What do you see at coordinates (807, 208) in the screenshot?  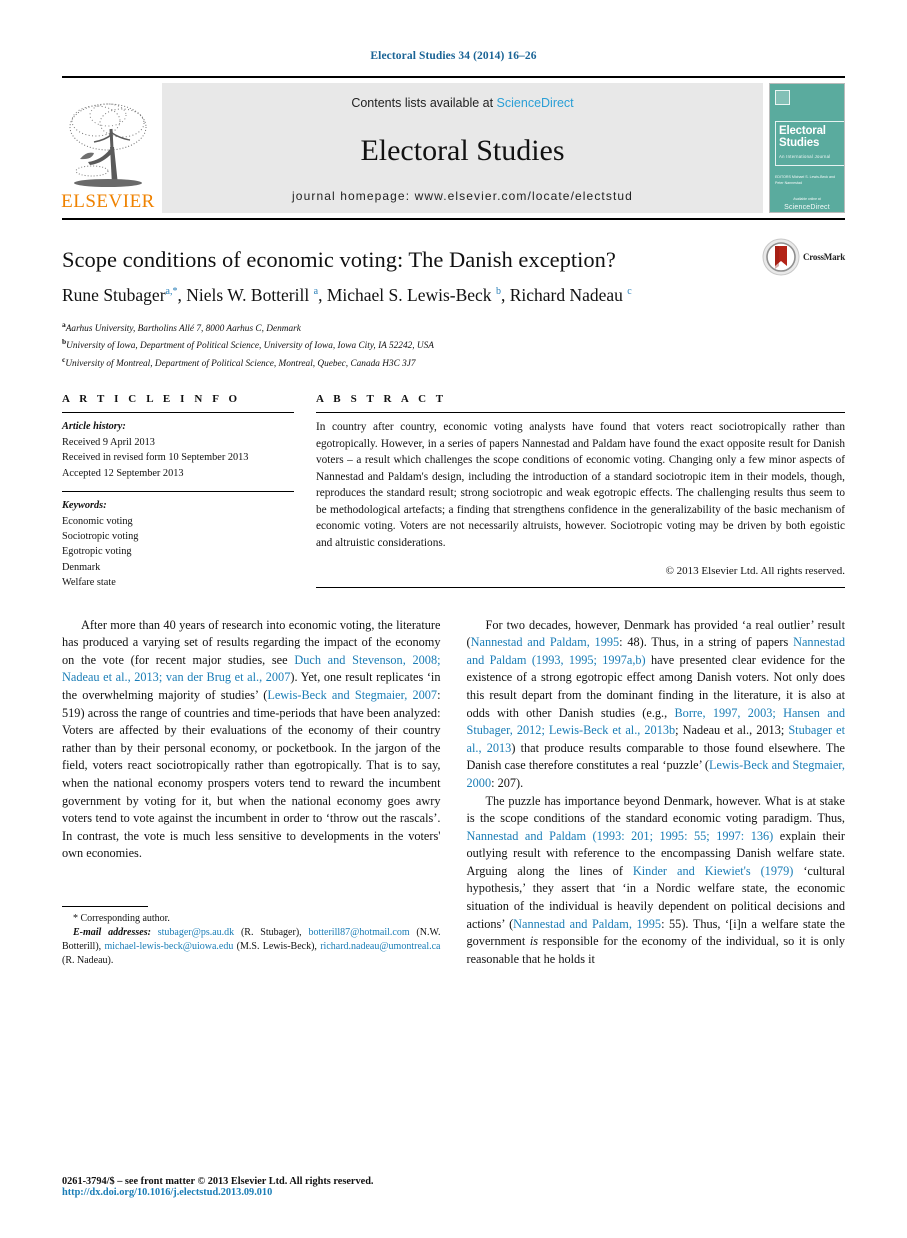 I see `cover-footer-brand: ScienceDirect` at bounding box center [807, 208].